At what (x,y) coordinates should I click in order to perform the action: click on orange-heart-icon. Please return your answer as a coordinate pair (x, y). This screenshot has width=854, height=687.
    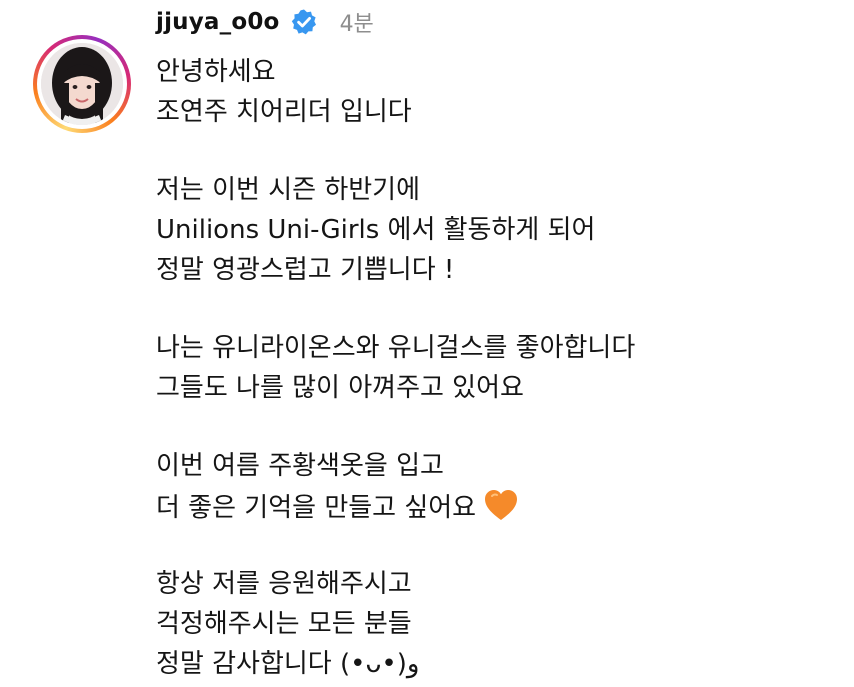
    Looking at the image, I should click on (501, 505).